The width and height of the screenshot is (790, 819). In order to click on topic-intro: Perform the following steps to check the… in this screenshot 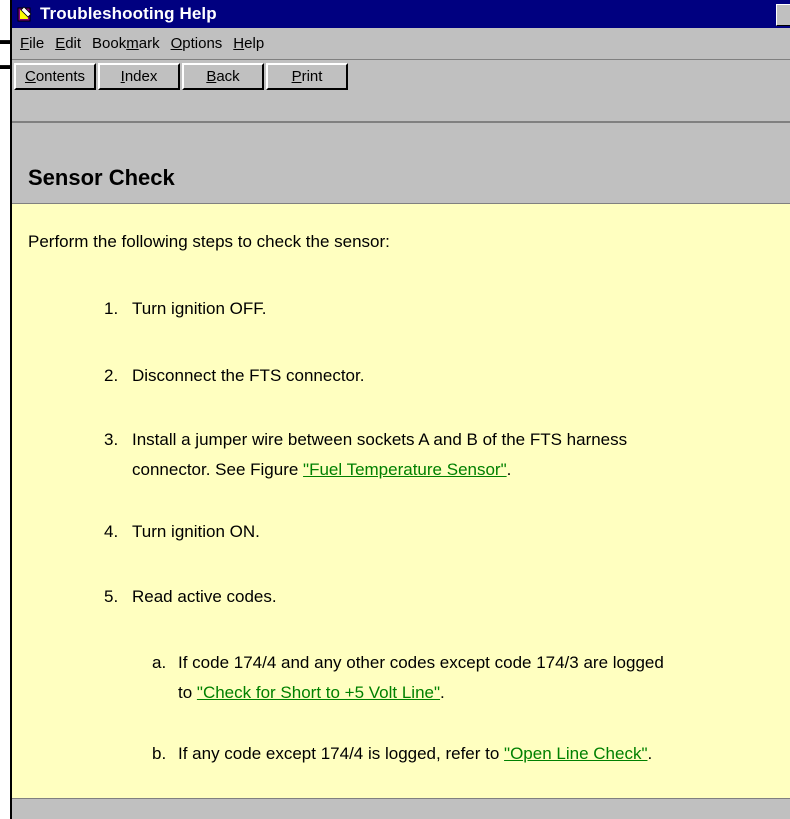, I will do `click(209, 241)`.